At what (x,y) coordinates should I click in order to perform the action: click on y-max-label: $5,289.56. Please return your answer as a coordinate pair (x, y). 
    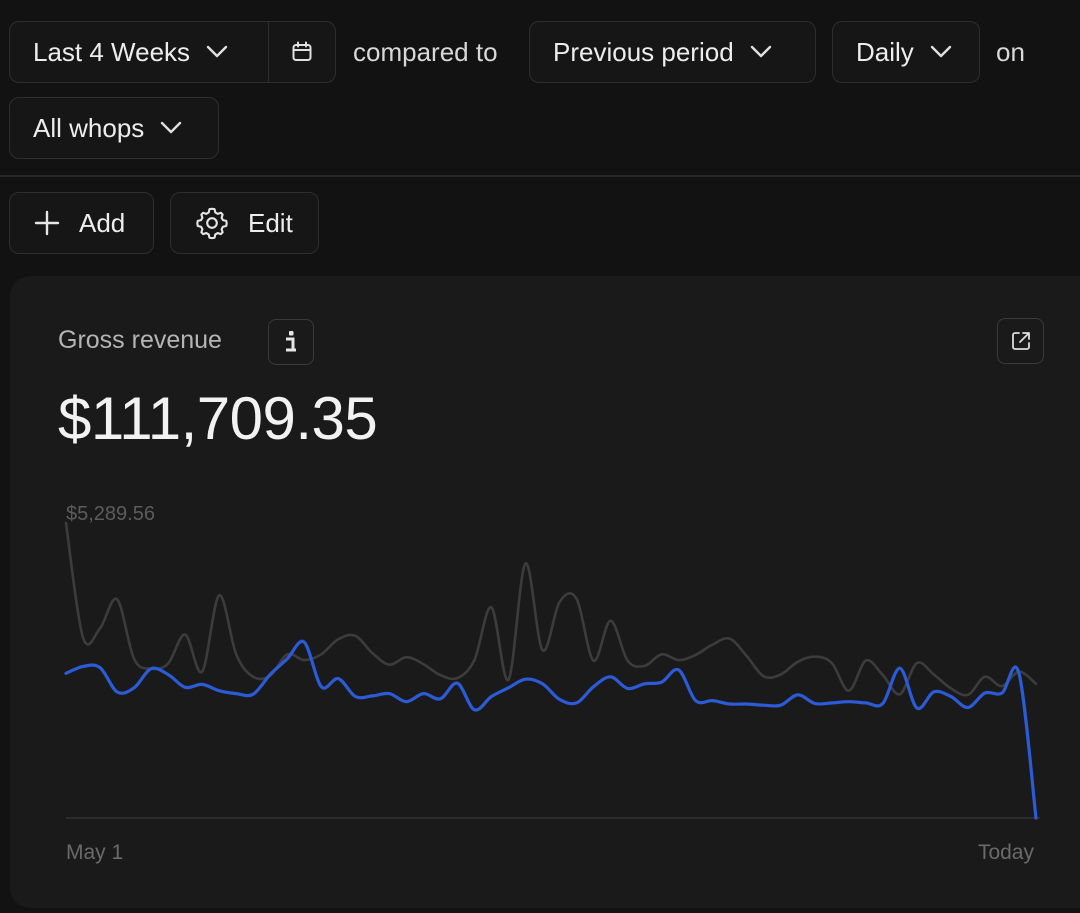
    Looking at the image, I should click on (110, 514).